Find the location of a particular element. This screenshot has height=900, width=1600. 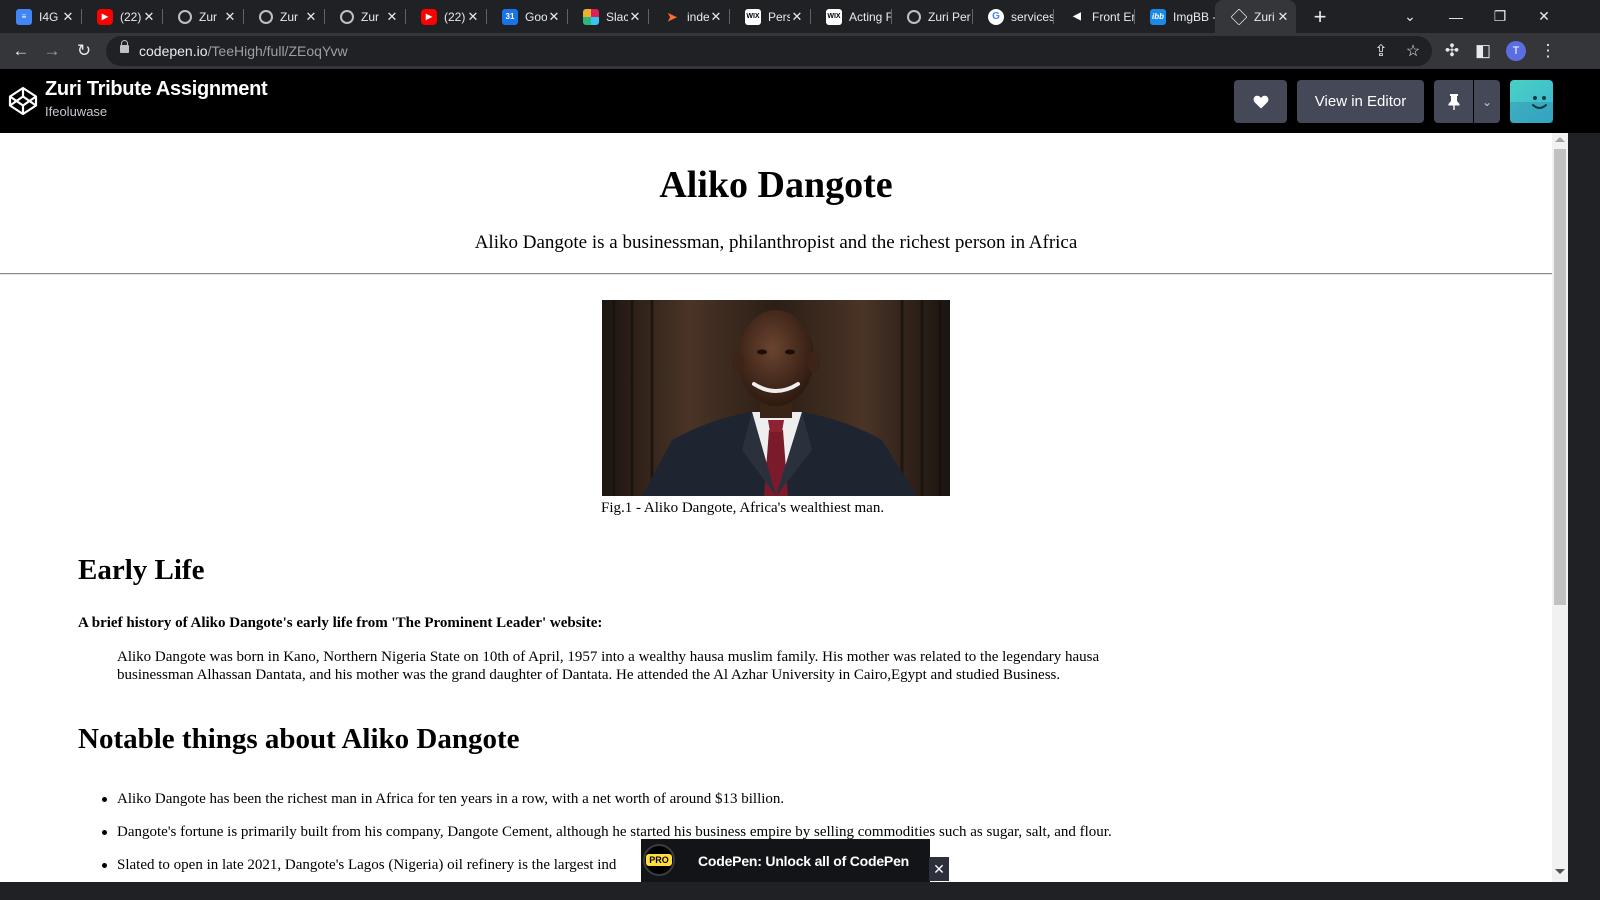

tab-title: I4G is located at coordinates (49, 16).